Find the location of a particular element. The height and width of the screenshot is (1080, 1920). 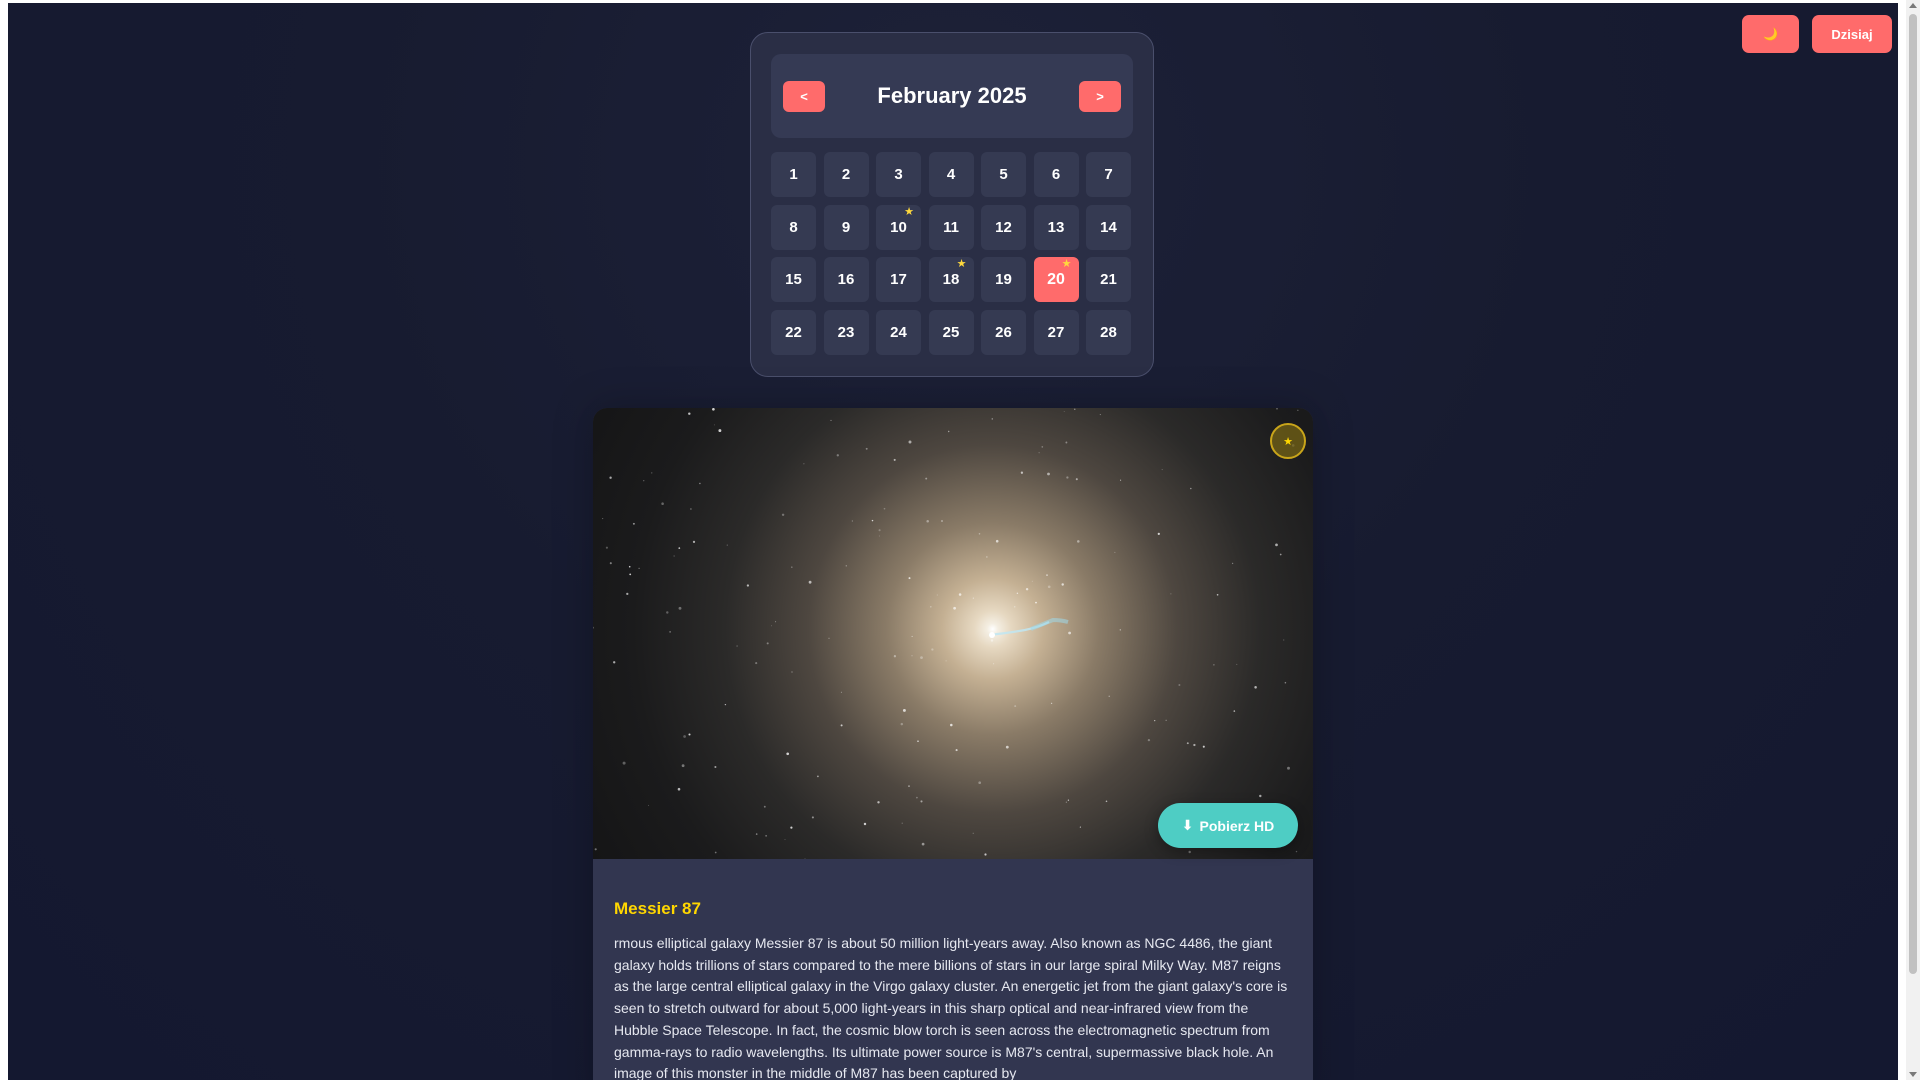

download-hd-button: ⬇ Pobierz HD is located at coordinates (1228, 825).